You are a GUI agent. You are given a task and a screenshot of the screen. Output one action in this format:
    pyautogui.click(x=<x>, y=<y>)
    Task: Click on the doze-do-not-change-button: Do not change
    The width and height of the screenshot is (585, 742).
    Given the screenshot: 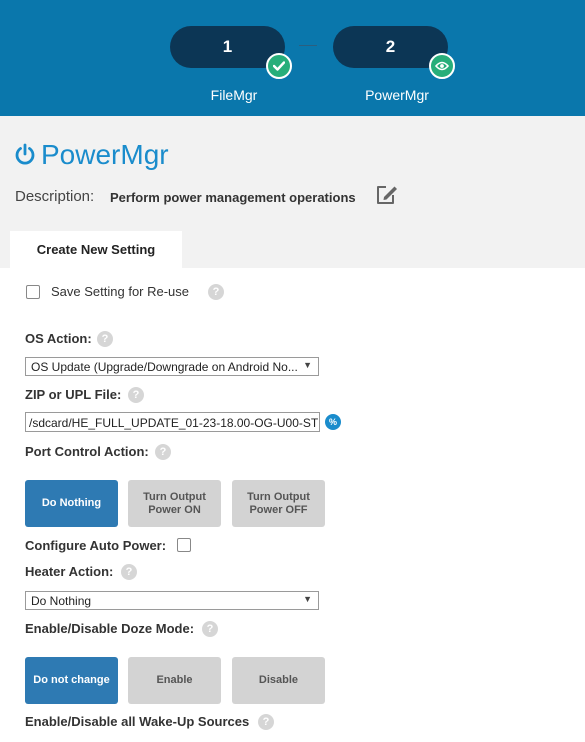 What is the action you would take?
    pyautogui.click(x=71, y=680)
    